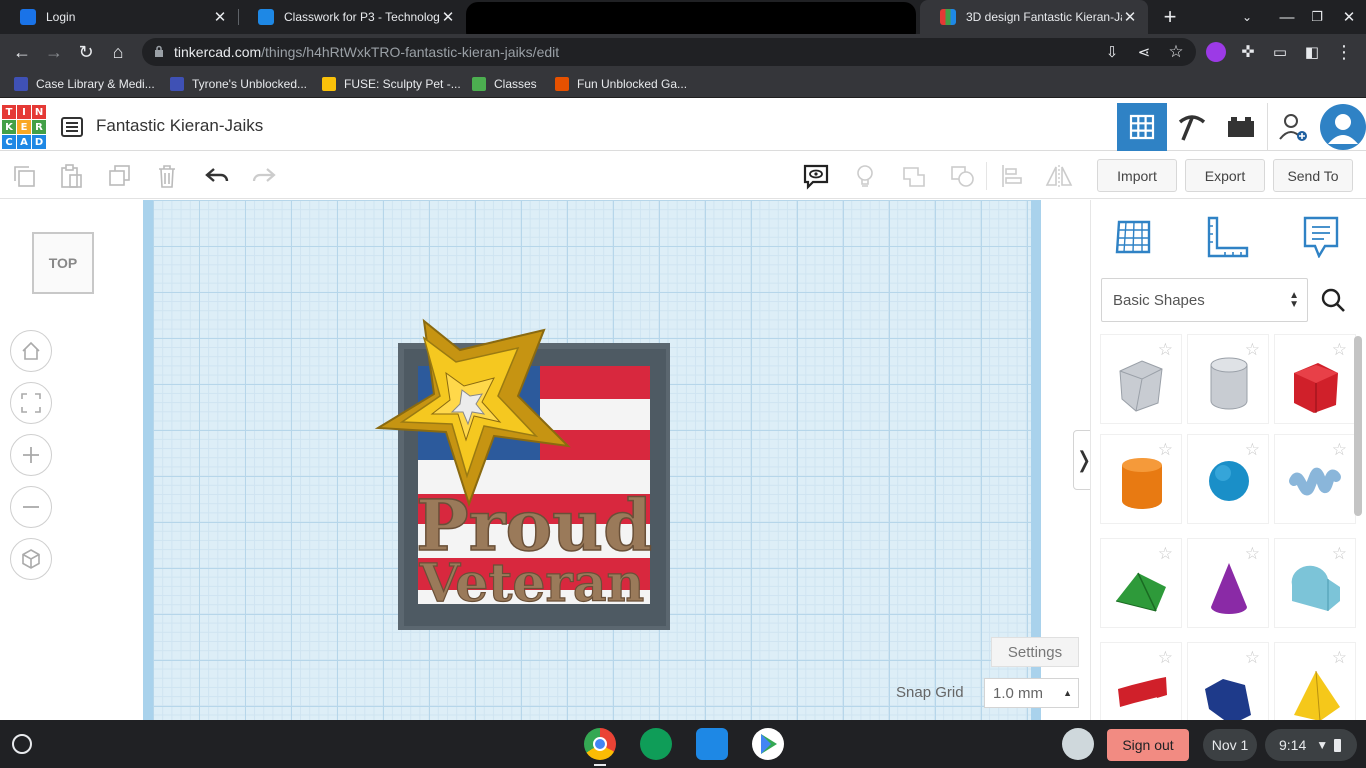  I want to click on shape-category-select: Basic Shapes ▲ ▼, so click(1204, 300).